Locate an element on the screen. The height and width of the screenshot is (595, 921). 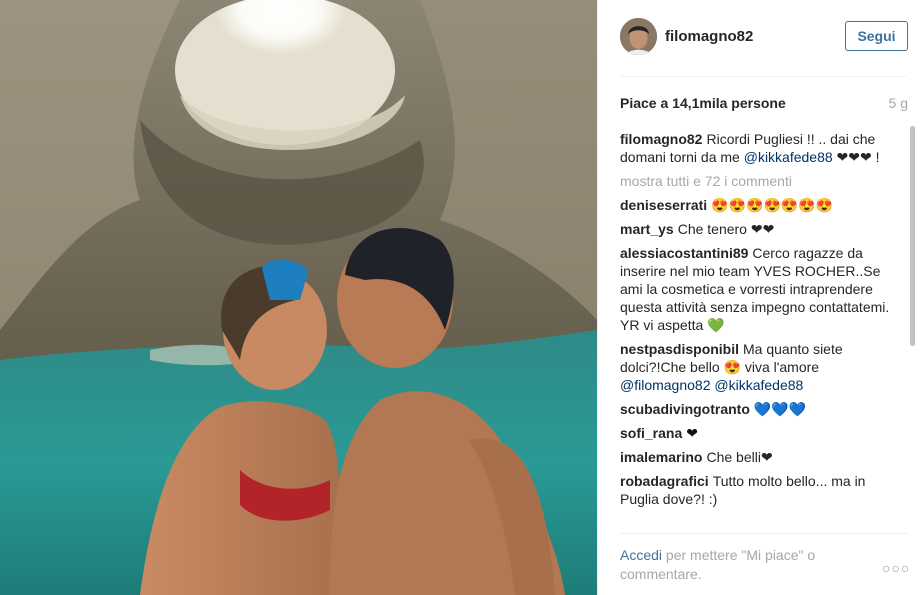
comment-author: alessiacostantini89 is located at coordinates (684, 253).